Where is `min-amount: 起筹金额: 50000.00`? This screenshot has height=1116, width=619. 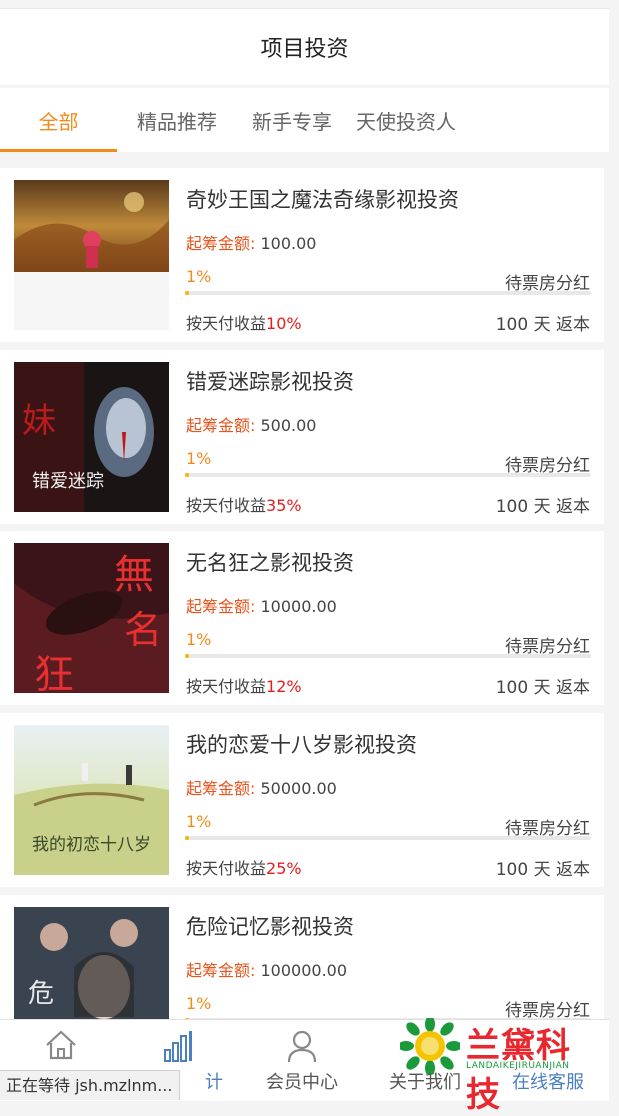 min-amount: 起筹金额: 50000.00 is located at coordinates (261, 788).